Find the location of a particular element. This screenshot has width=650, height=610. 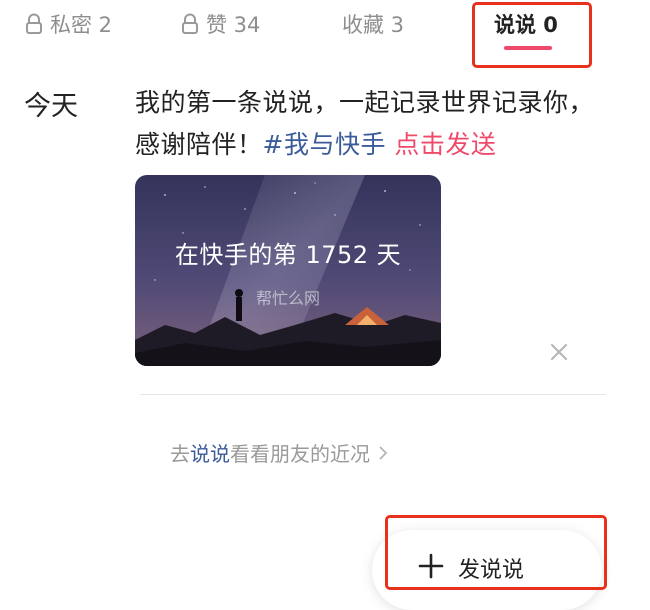

friends-updates-link: 去说说 看看朋友的近况 is located at coordinates (279, 452).